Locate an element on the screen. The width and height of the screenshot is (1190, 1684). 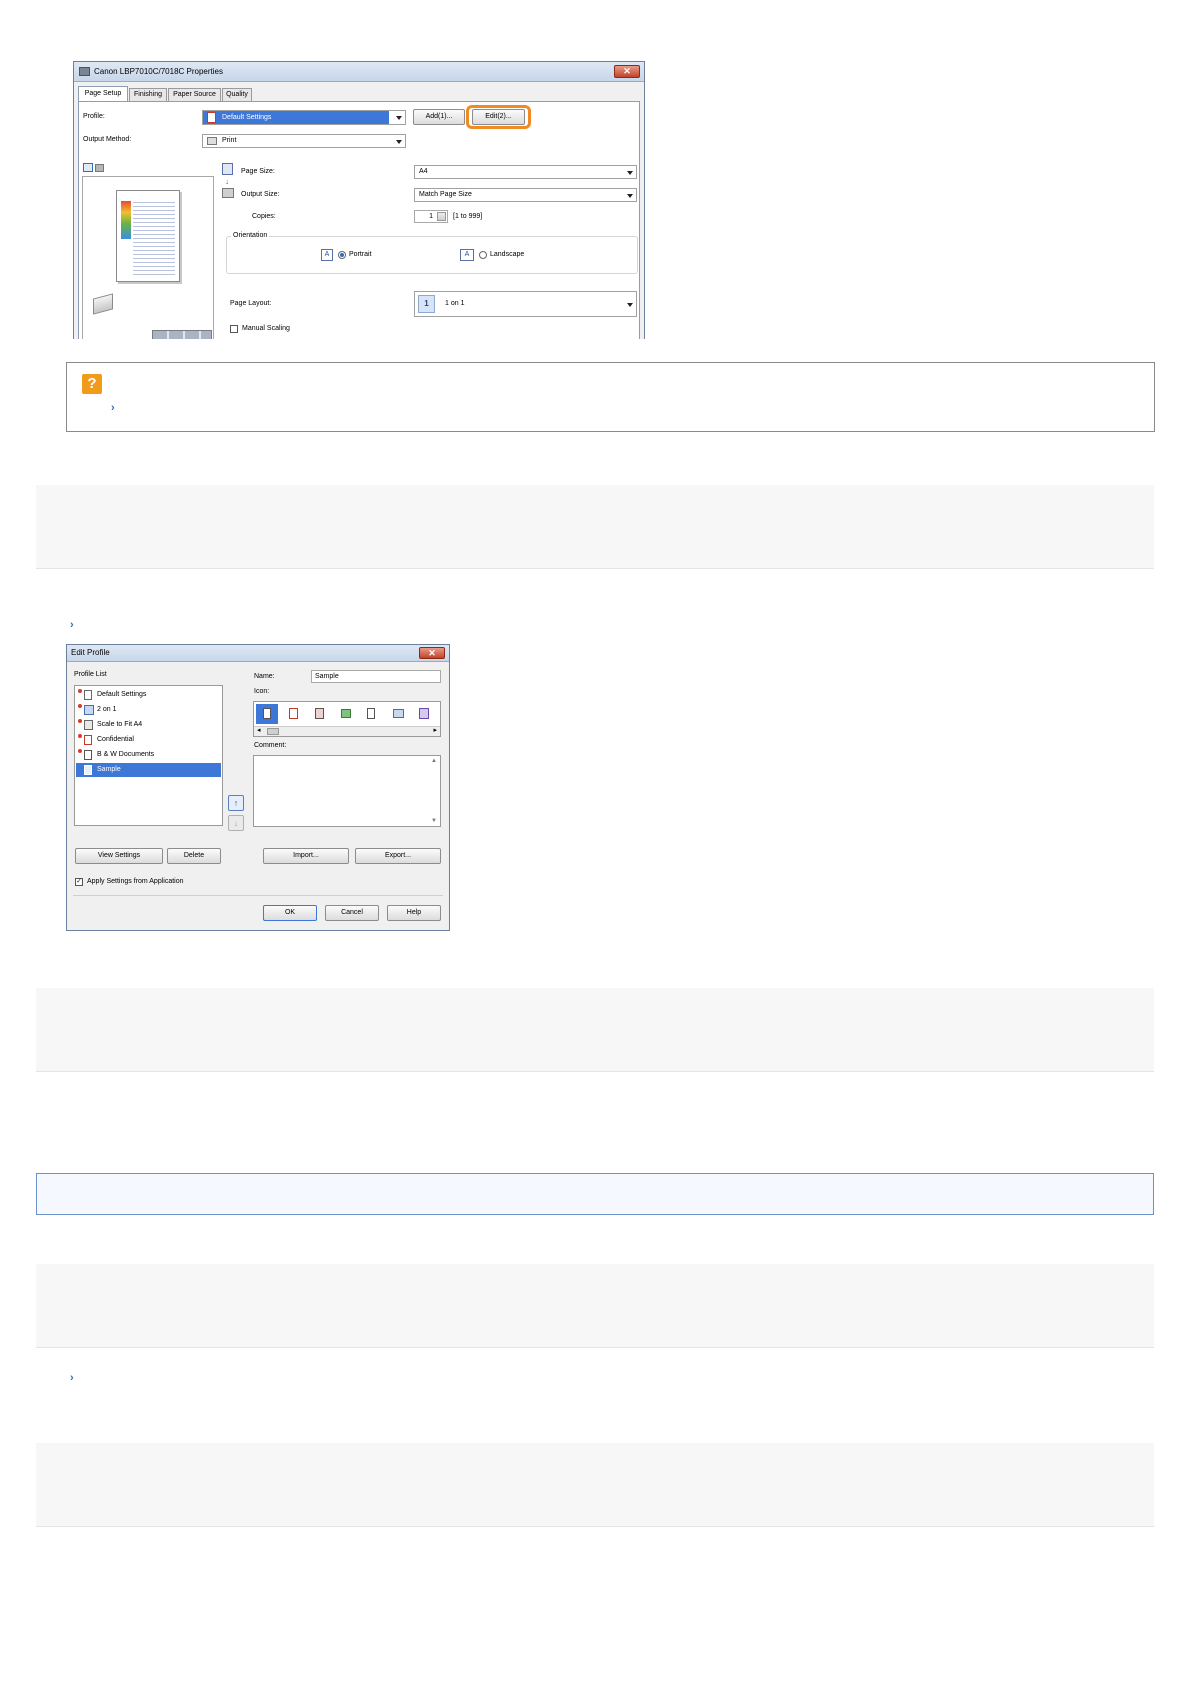
output-method-label: Output Method: is located at coordinates (107, 139).